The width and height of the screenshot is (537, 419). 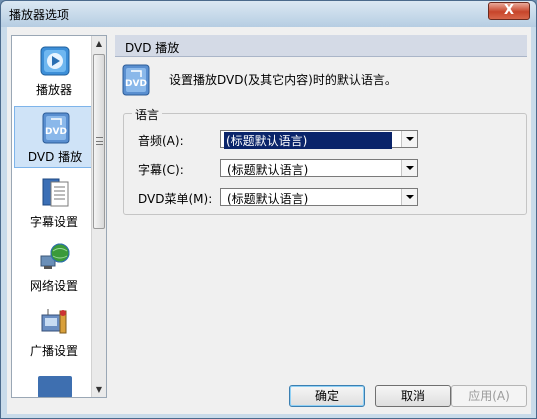 What do you see at coordinates (99, 389) in the screenshot?
I see `scroll-down-arrow-icon: ▼` at bounding box center [99, 389].